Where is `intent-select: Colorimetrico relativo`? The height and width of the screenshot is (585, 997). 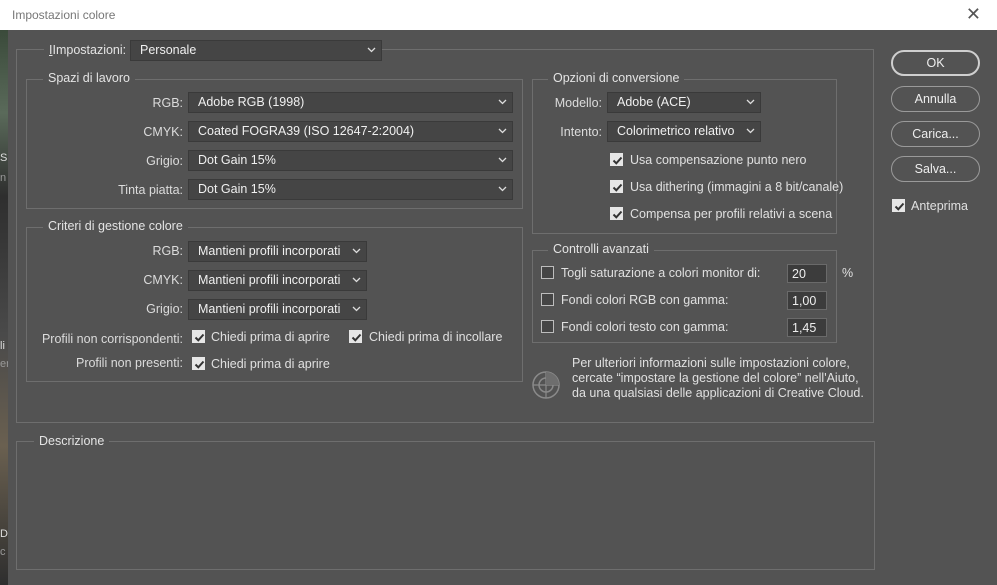 intent-select: Colorimetrico relativo is located at coordinates (684, 131).